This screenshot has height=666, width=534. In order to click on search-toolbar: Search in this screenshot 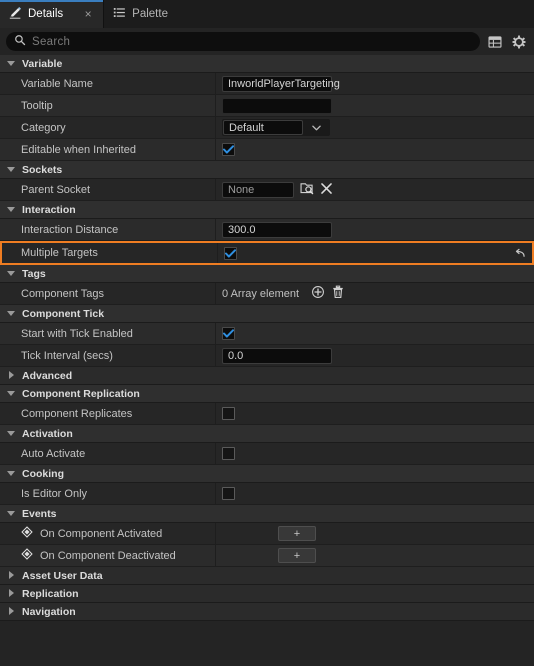, I will do `click(267, 41)`.